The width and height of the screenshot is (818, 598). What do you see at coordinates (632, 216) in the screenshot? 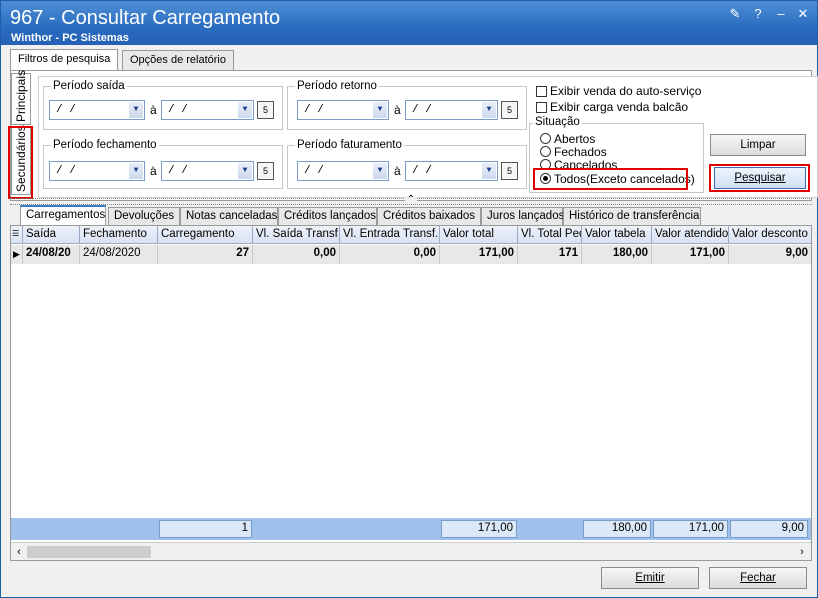
I see `tab-historico-transferencia: Histórico de transferência` at bounding box center [632, 216].